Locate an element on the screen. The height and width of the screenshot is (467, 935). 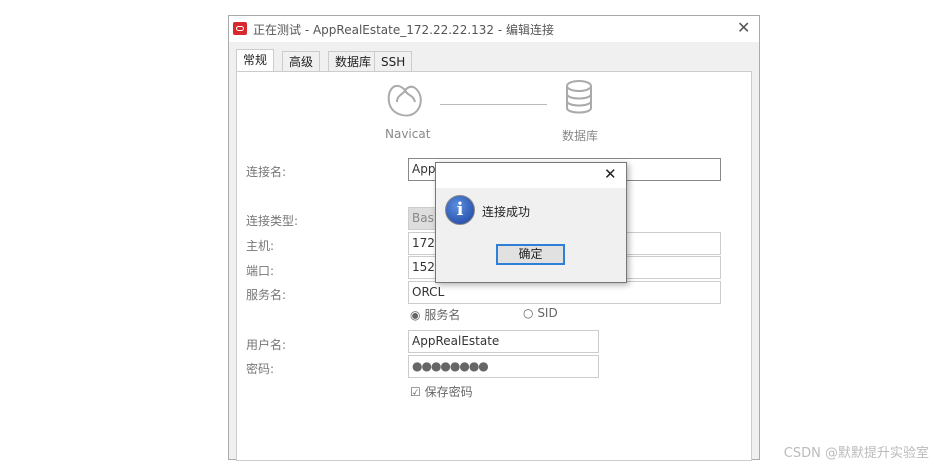
user-input: AppRealEstate is located at coordinates (503, 341).